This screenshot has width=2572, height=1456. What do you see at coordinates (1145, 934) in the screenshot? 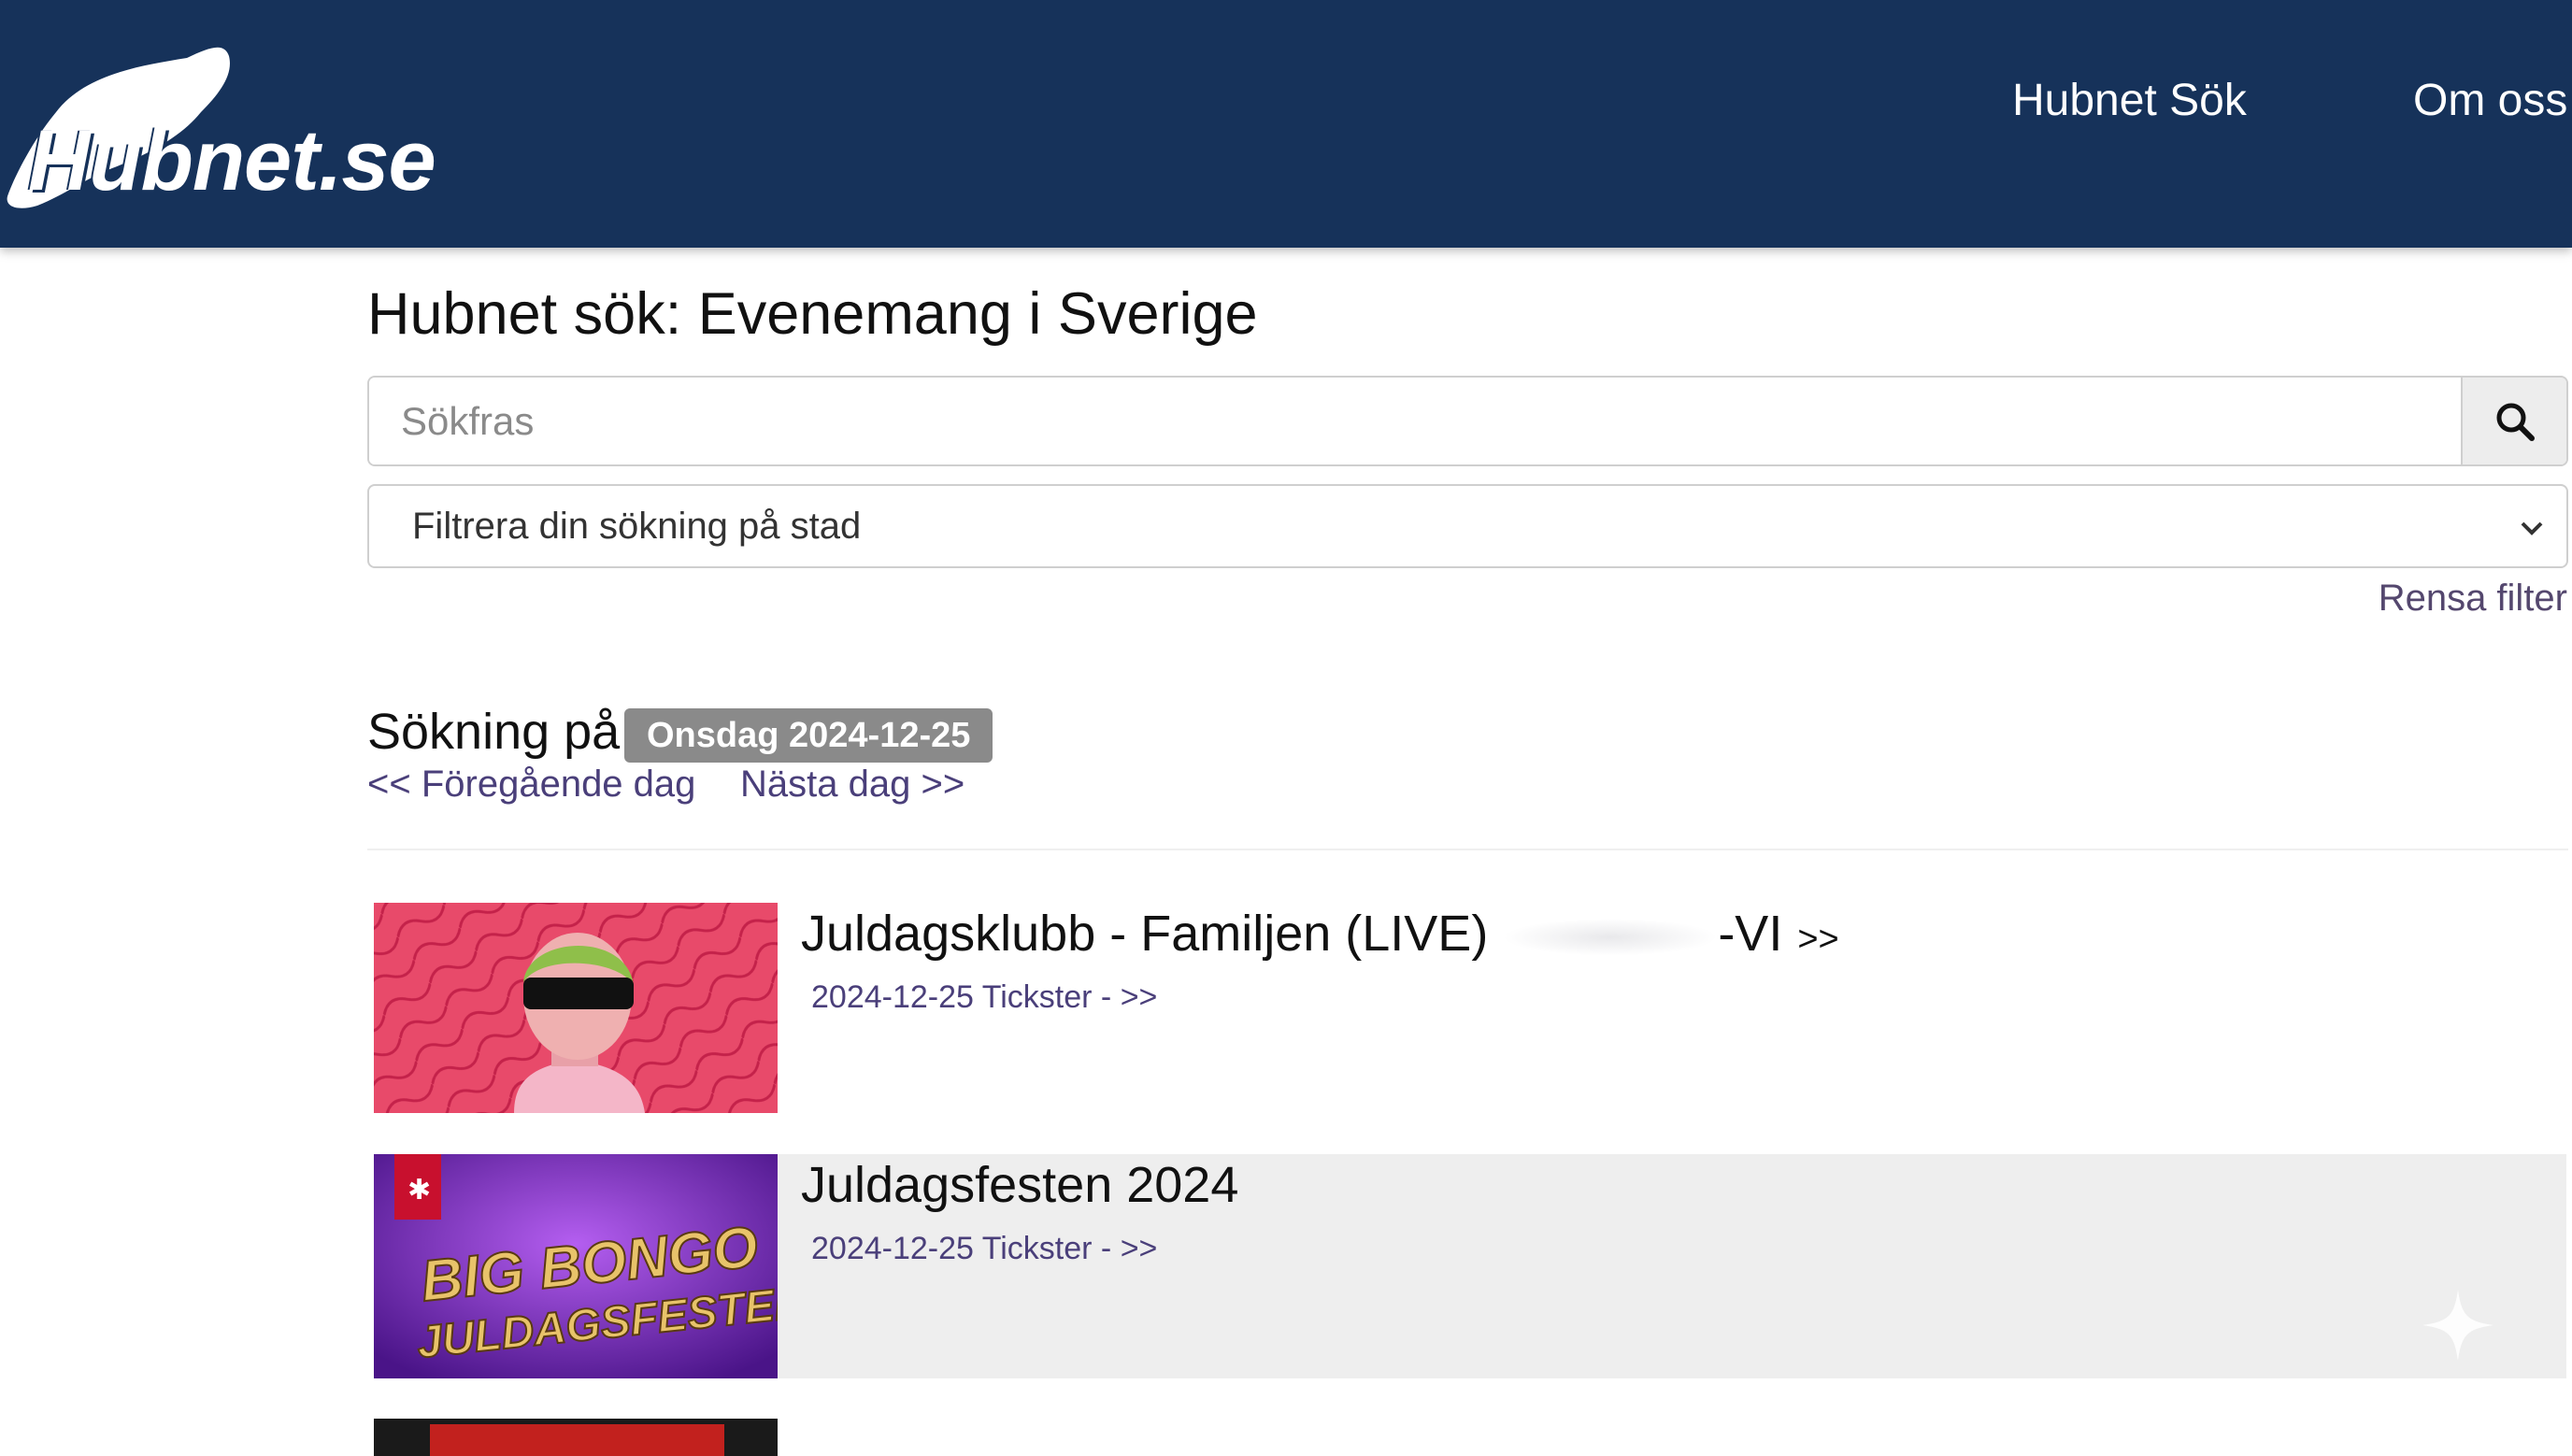
I see `event-title: Juldagsklubb - Familjen (LIVE)` at bounding box center [1145, 934].